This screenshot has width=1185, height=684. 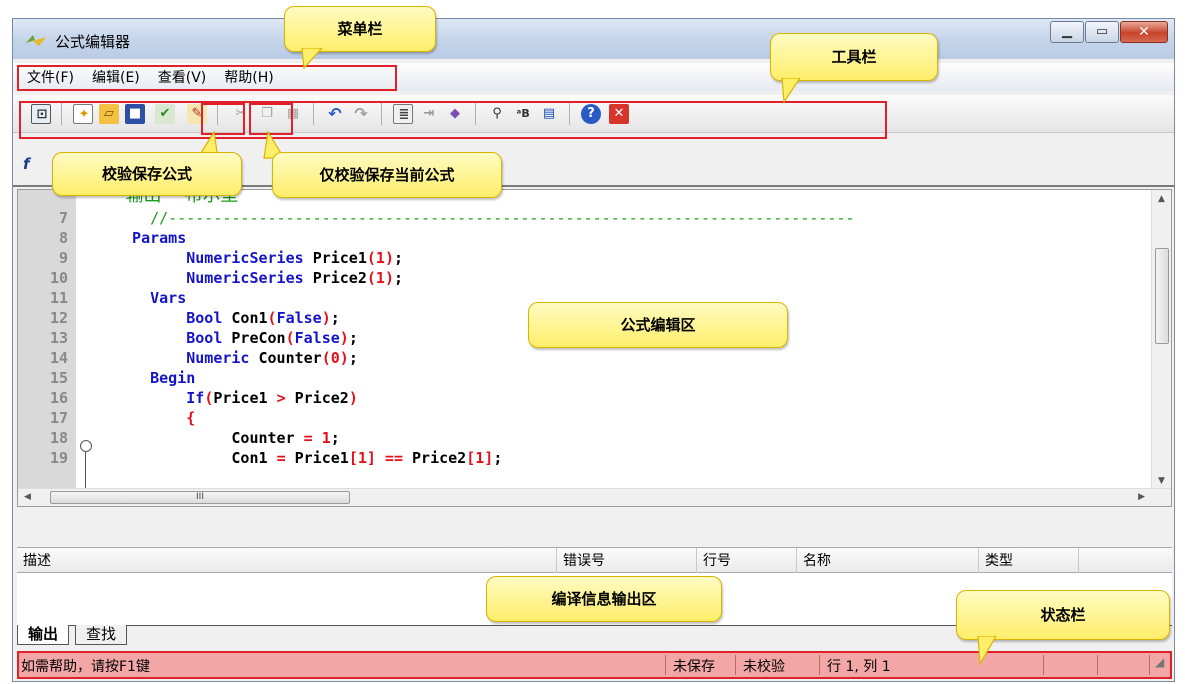 I want to click on code-text: NumericSeries Price2(1);, so click(x=258, y=278).